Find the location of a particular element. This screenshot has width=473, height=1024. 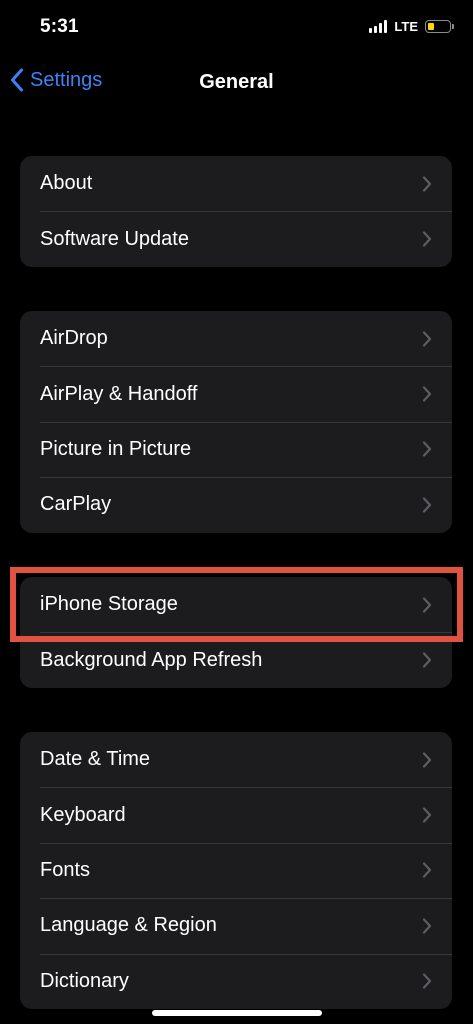

row-dictionary: Dictionary is located at coordinates (236, 981).